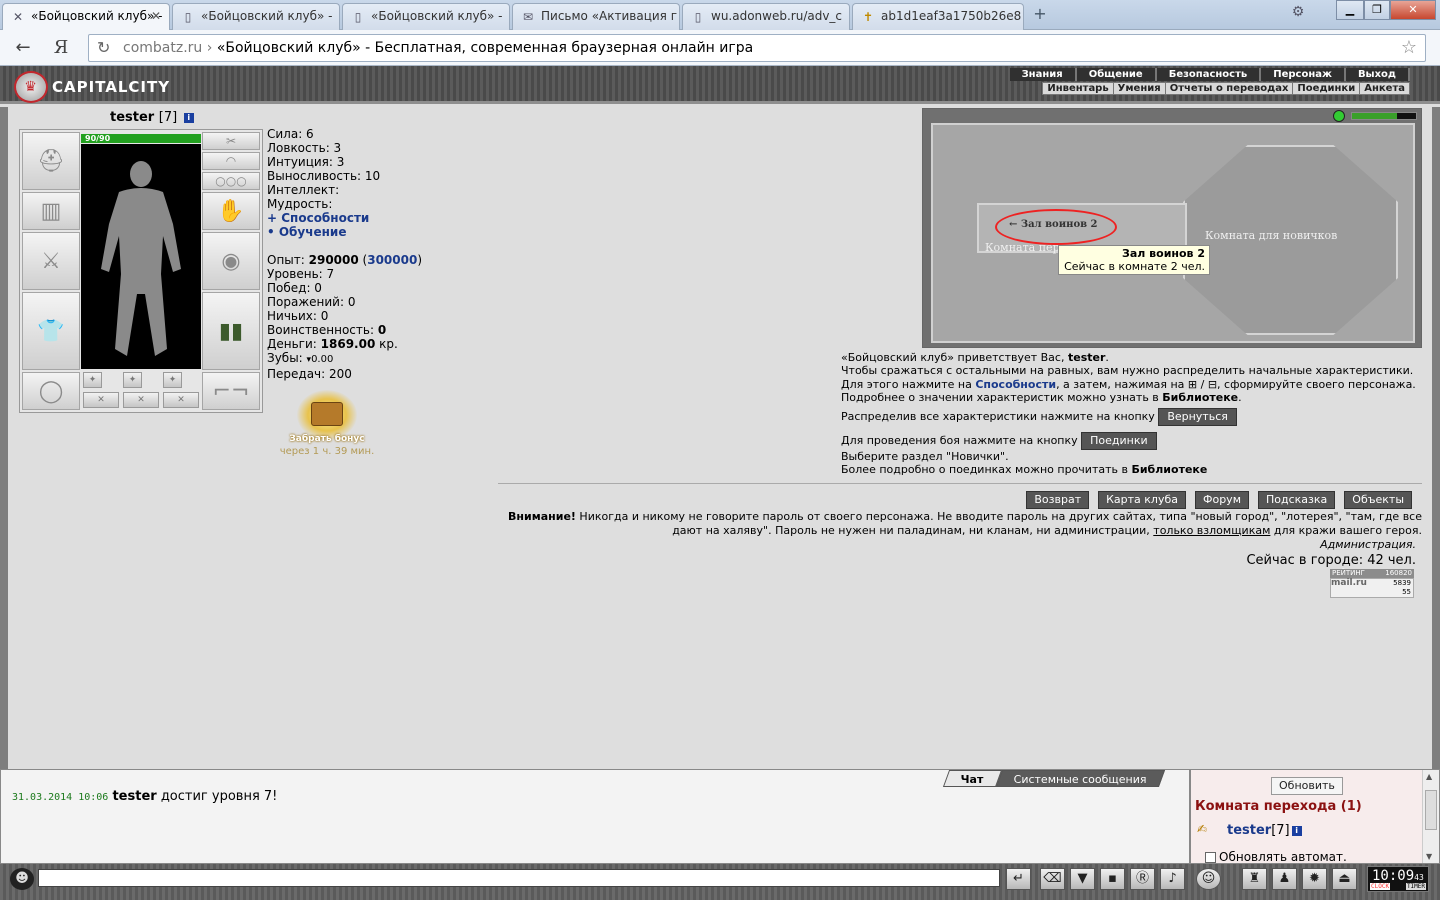 This screenshot has height=900, width=1440. Describe the element at coordinates (152, 117) in the screenshot. I see `character-name: tester [7] i` at that location.